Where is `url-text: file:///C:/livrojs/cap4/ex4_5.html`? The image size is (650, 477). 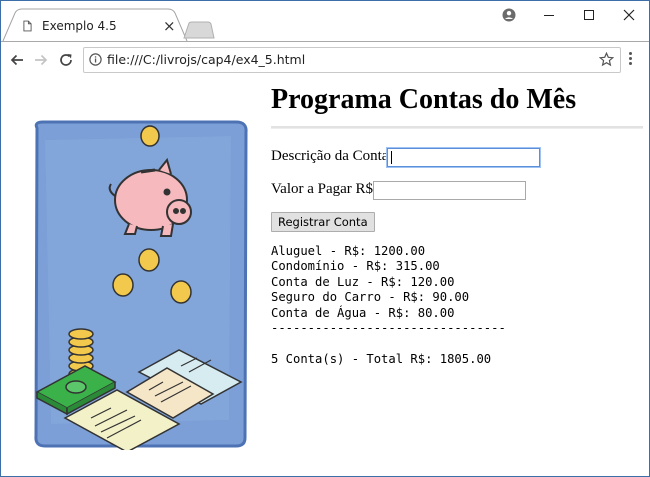
url-text: file:///C:/livrojs/cap4/ex4_5.html is located at coordinates (206, 59).